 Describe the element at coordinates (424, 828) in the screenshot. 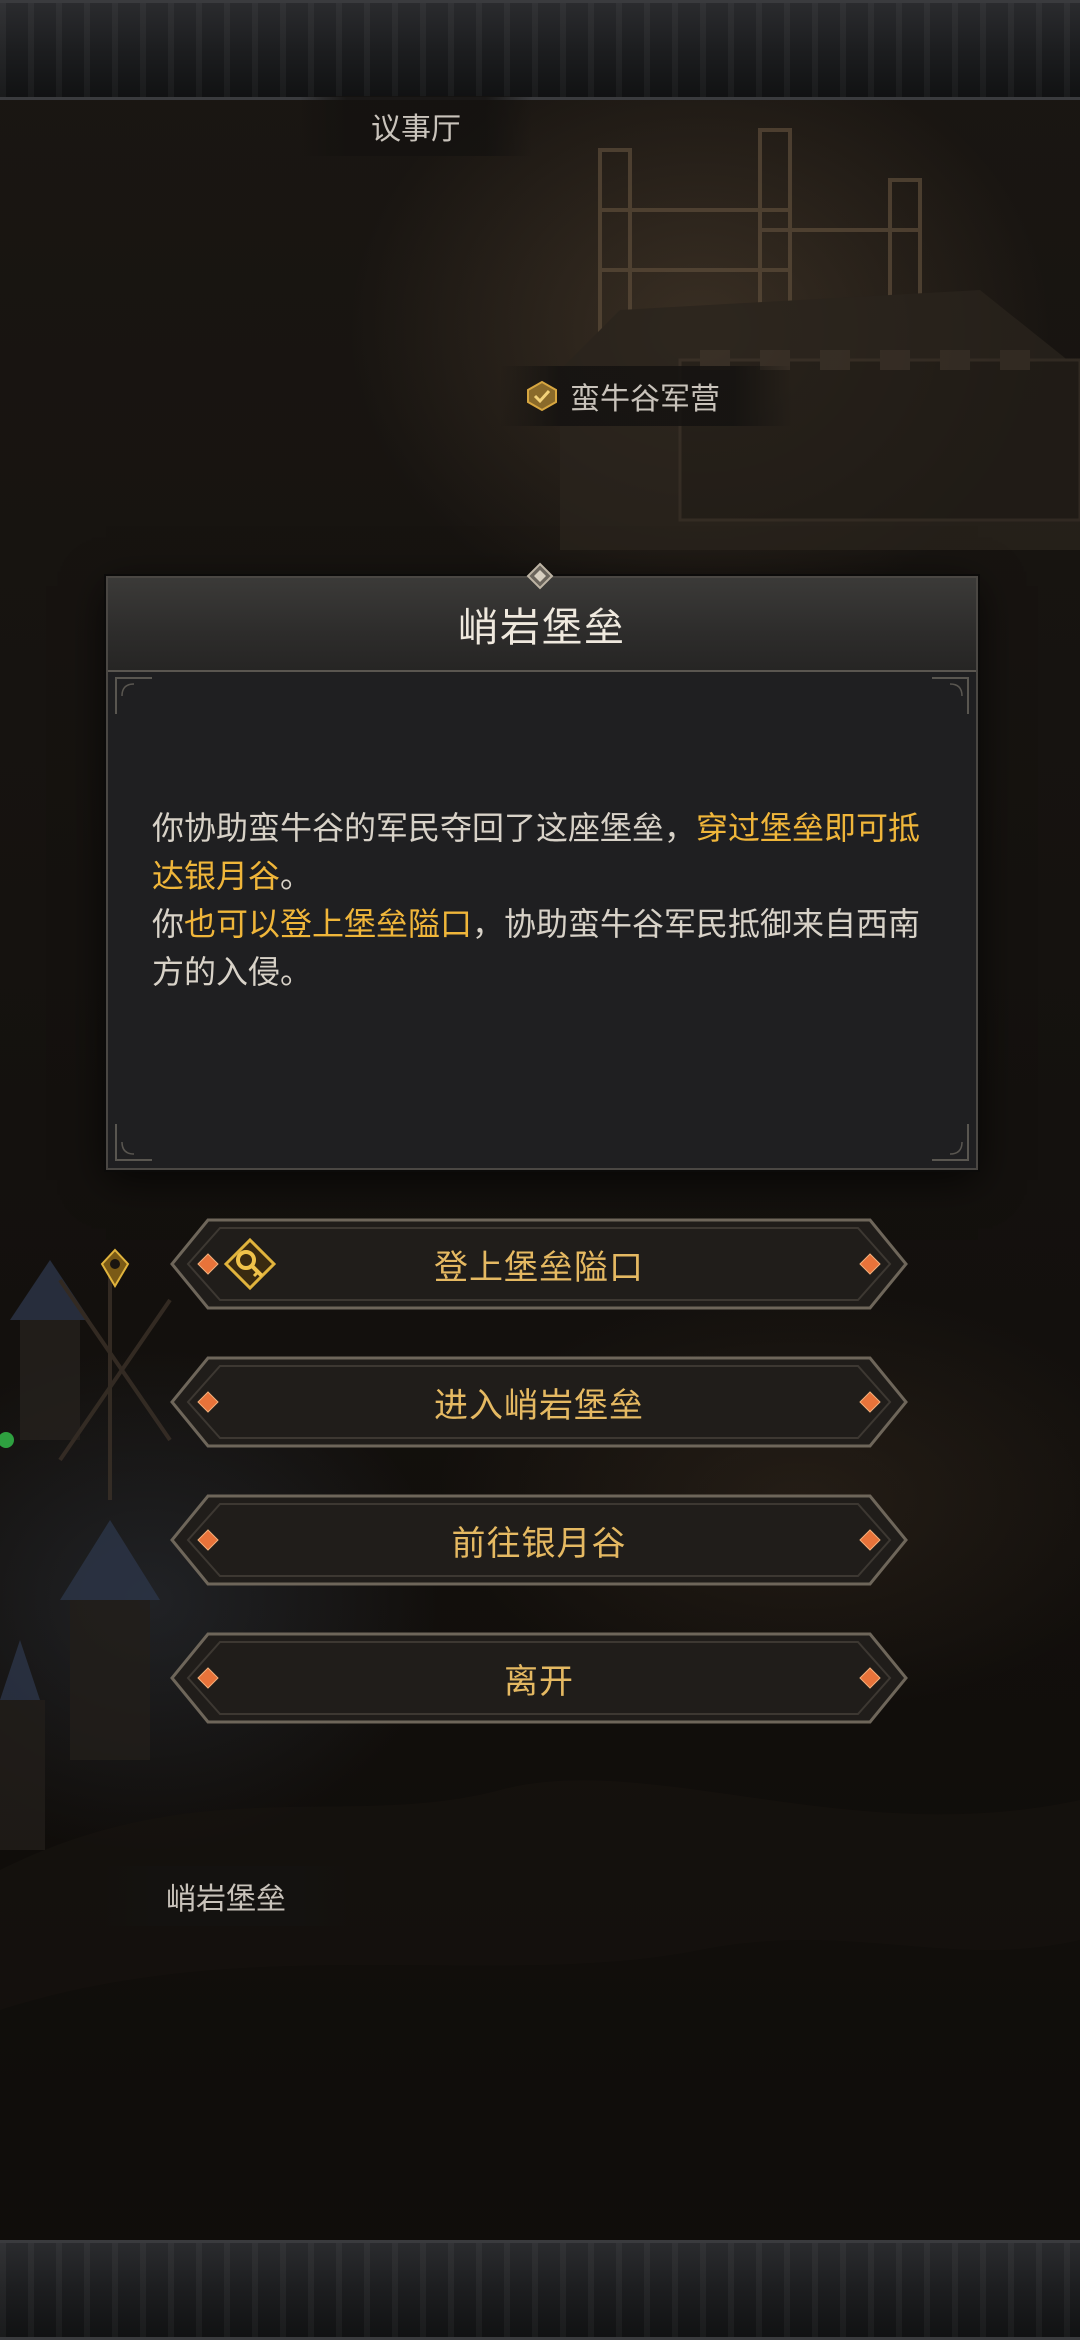

I see `description-text: 你协助蛮牛谷的军民夺回了这座堡垒，` at that location.